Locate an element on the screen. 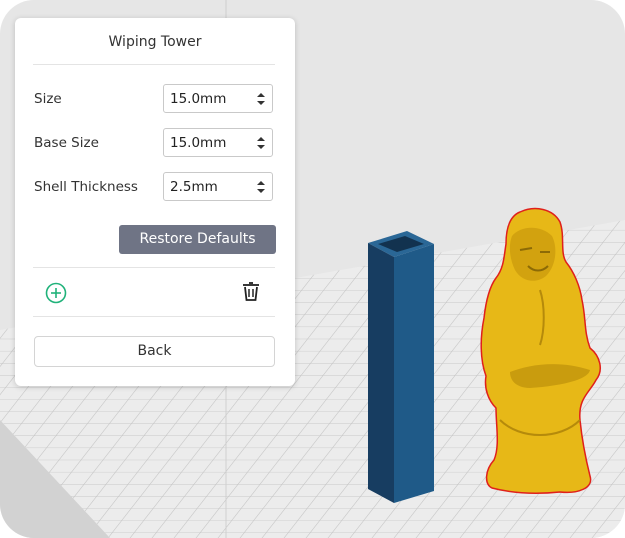 This screenshot has width=625, height=538. base-size-stepper: 15.0mm is located at coordinates (218, 142).